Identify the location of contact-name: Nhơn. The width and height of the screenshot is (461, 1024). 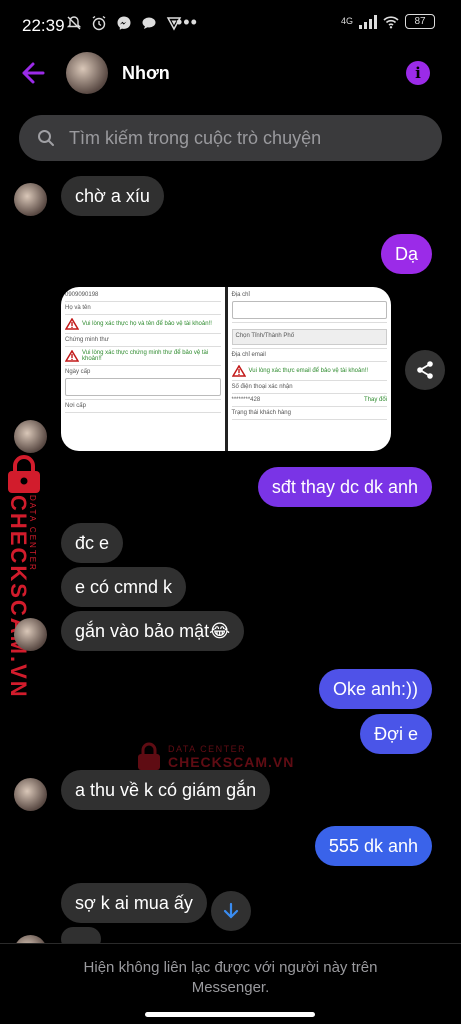
(146, 73).